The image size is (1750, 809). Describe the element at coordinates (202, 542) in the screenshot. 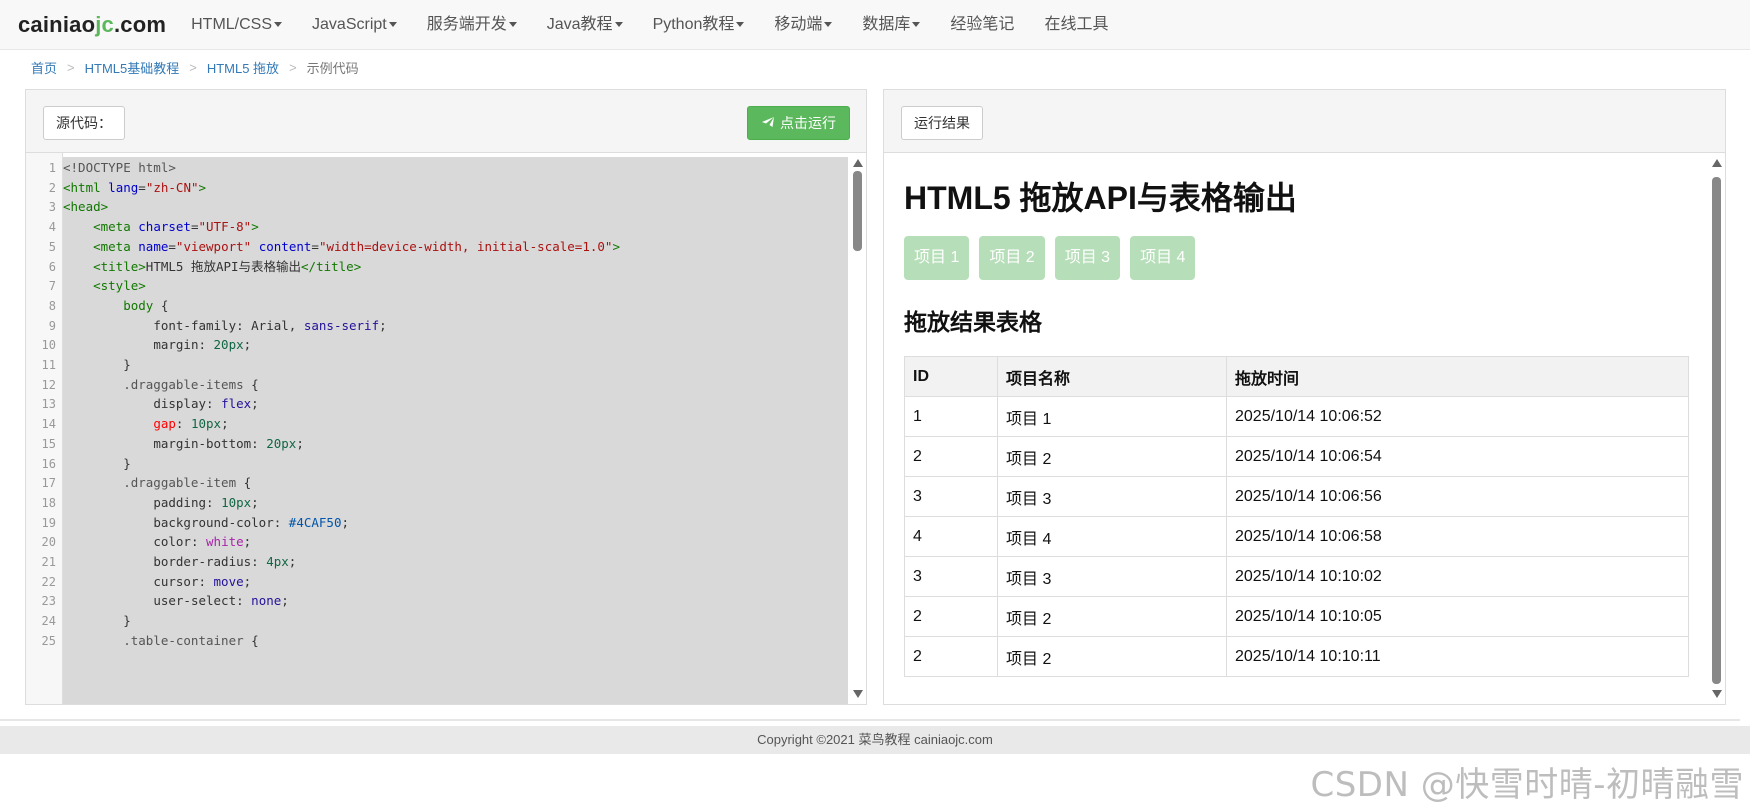

I see `code-text: color: white;` at that location.